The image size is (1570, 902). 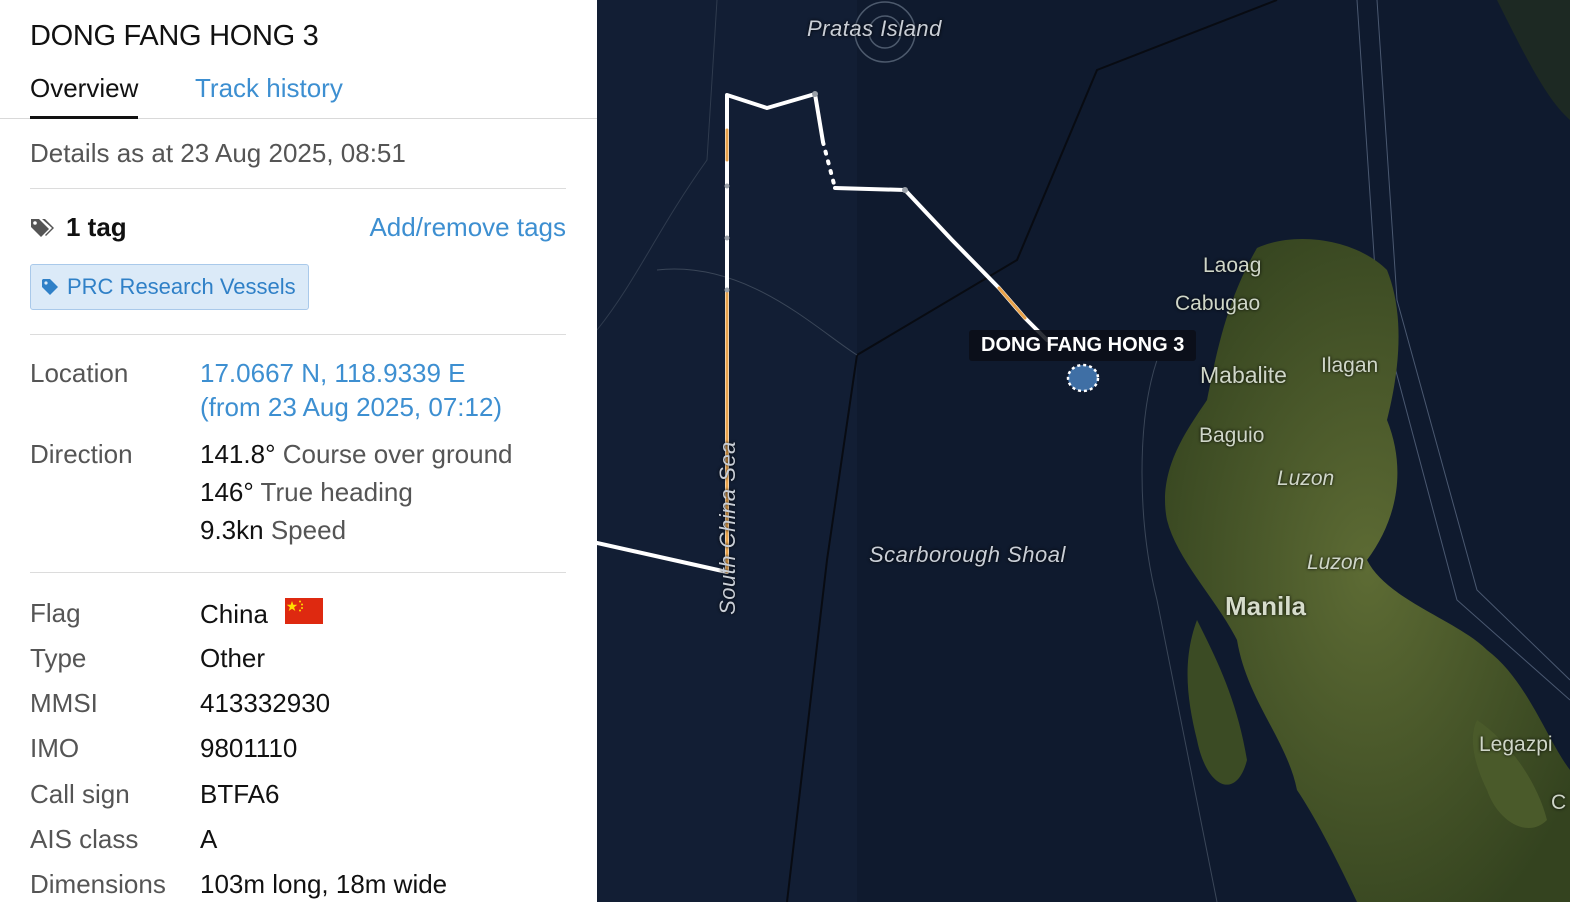 What do you see at coordinates (874, 28) in the screenshot?
I see `pratas-island-label: Pratas Island` at bounding box center [874, 28].